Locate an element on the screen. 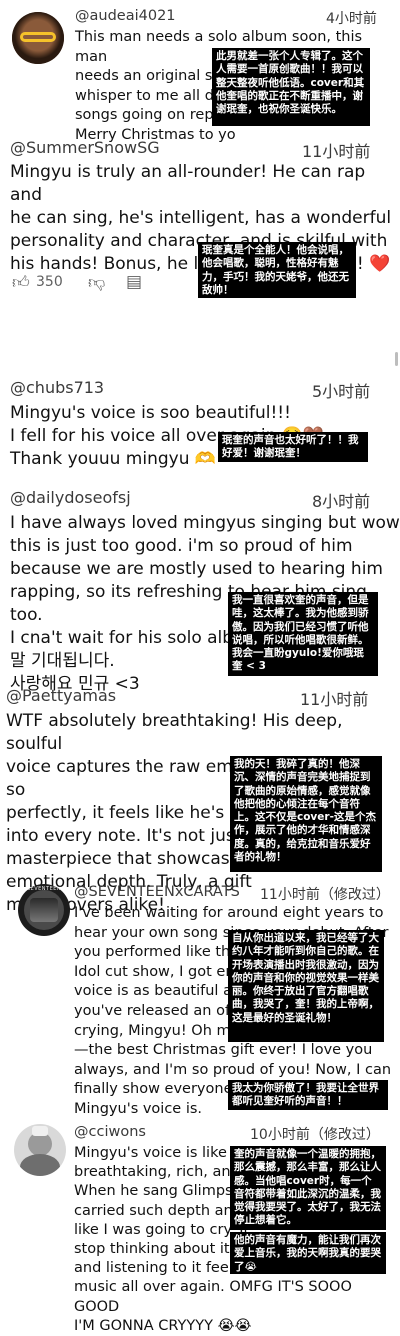 This screenshot has height=1336, width=400. reply-icon: ▤ is located at coordinates (134, 282).